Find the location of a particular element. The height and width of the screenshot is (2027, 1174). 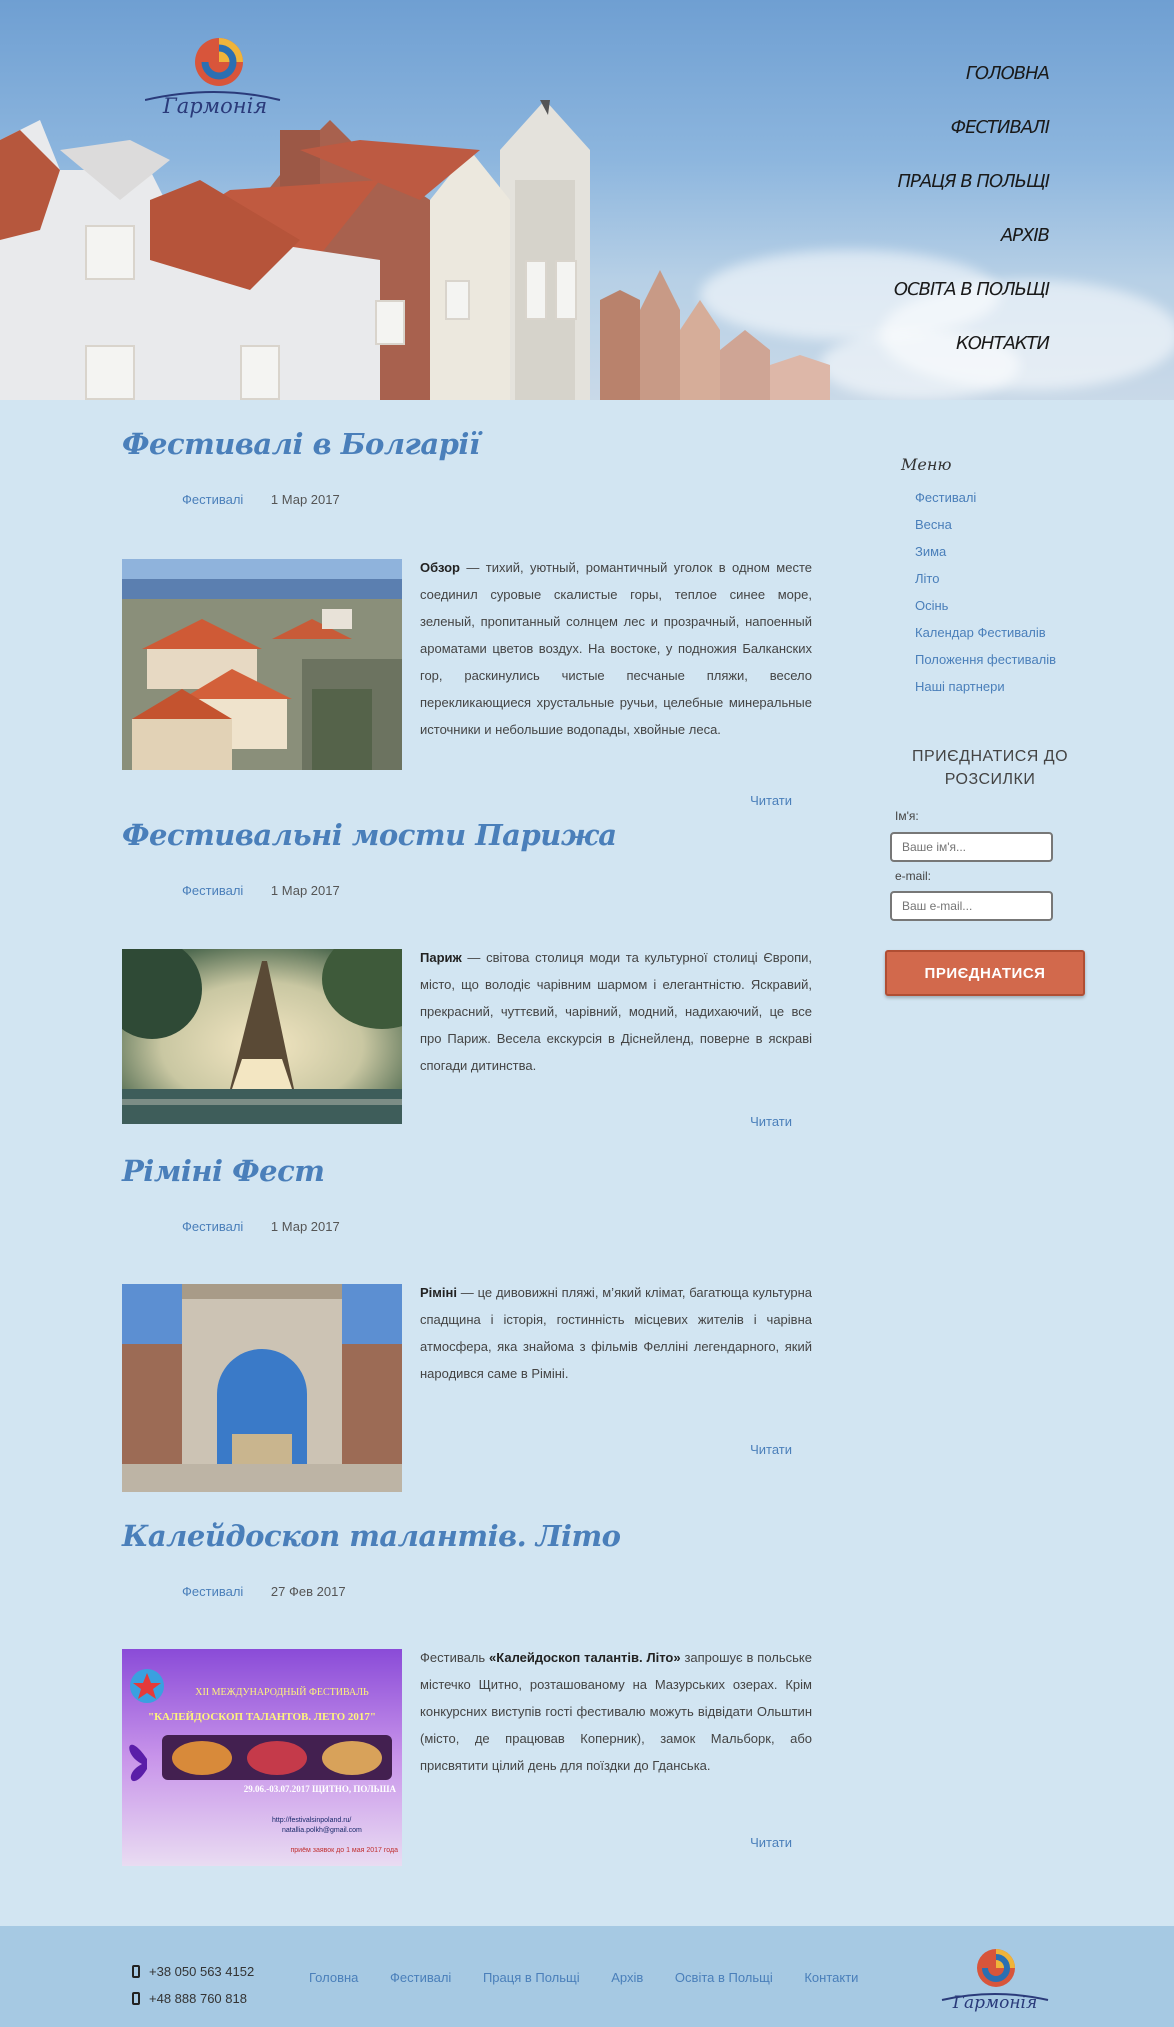

post-title: Фестивальні мости Парижа is located at coordinates (472, 835).